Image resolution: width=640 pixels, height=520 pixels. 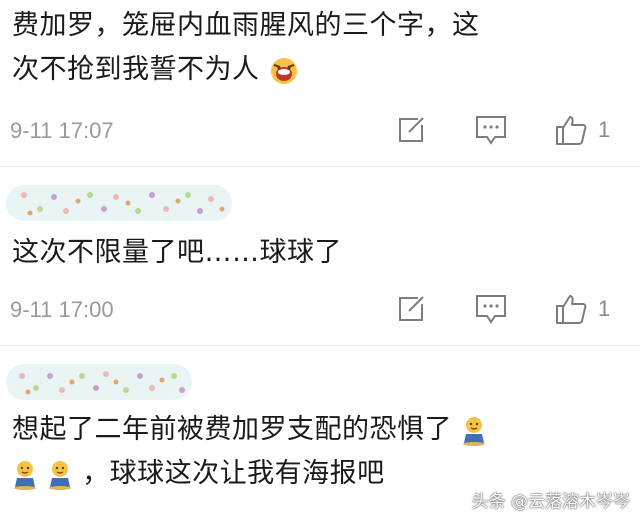 What do you see at coordinates (246, 25) in the screenshot?
I see `comment-text-line: 费加罗，笼屉内血雨腥风的三个字，这` at bounding box center [246, 25].